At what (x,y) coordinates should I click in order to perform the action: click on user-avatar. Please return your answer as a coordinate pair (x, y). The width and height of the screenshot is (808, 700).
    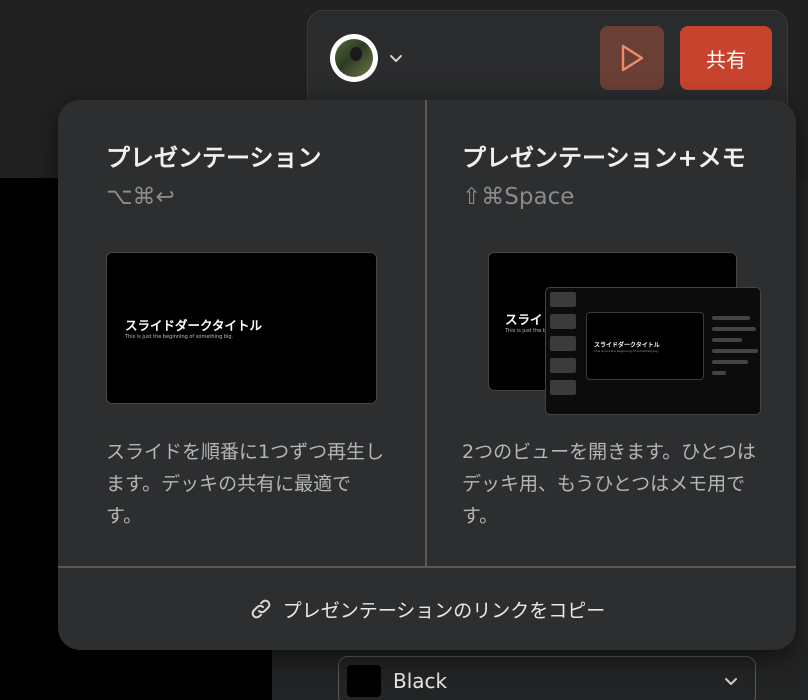
    Looking at the image, I should click on (354, 58).